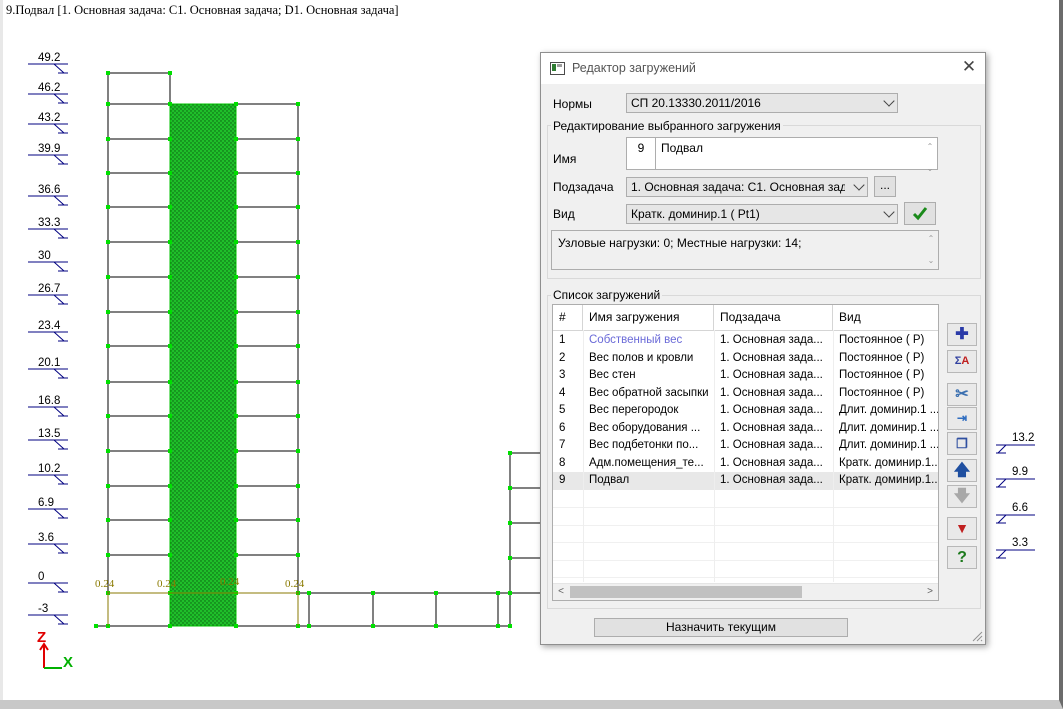 Image resolution: width=1063 pixels, height=709 pixels. I want to click on cell-name: Собственный вес, so click(636, 340).